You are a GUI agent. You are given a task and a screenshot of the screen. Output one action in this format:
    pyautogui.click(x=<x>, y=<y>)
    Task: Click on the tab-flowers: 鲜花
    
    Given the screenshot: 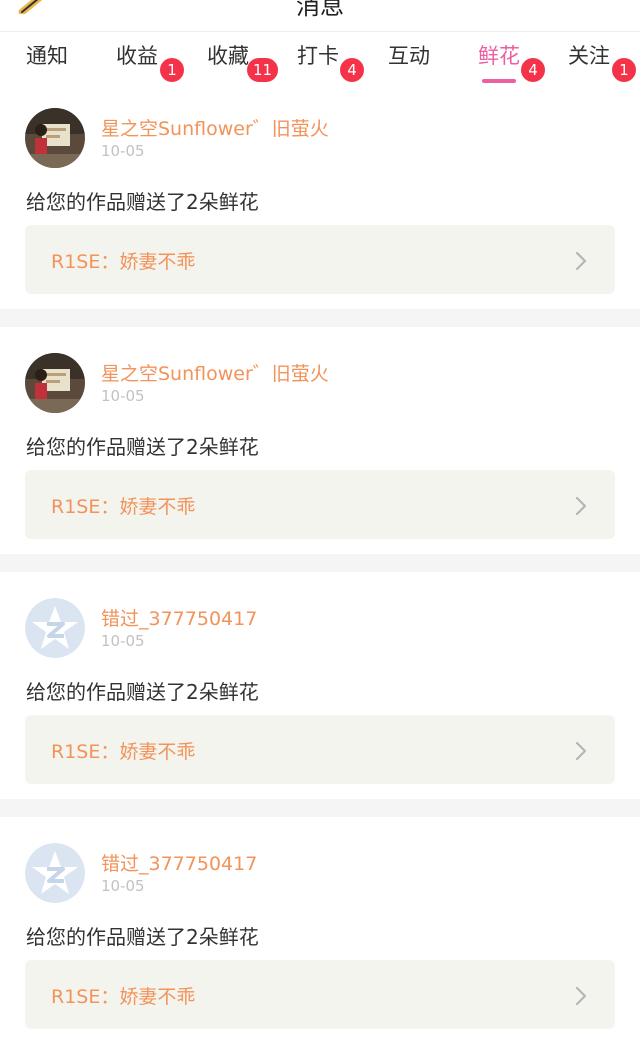 What is the action you would take?
    pyautogui.click(x=499, y=61)
    